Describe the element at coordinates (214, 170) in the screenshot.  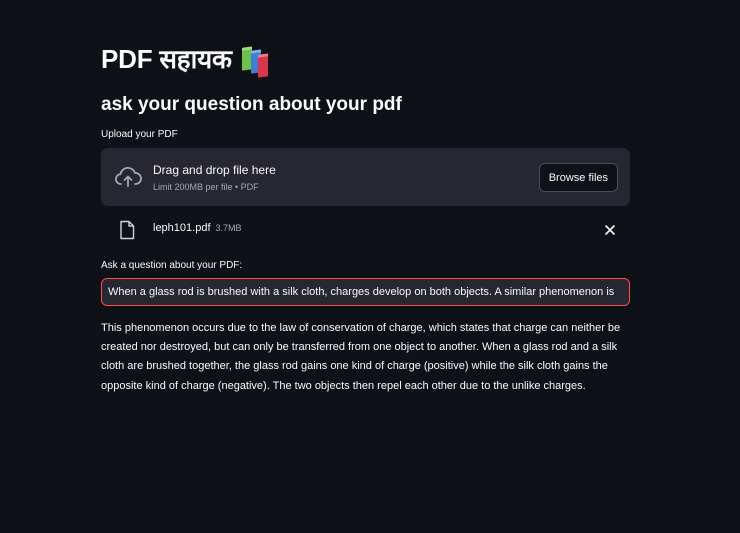
I see `dropzone-instructions: Drag and drop file here` at that location.